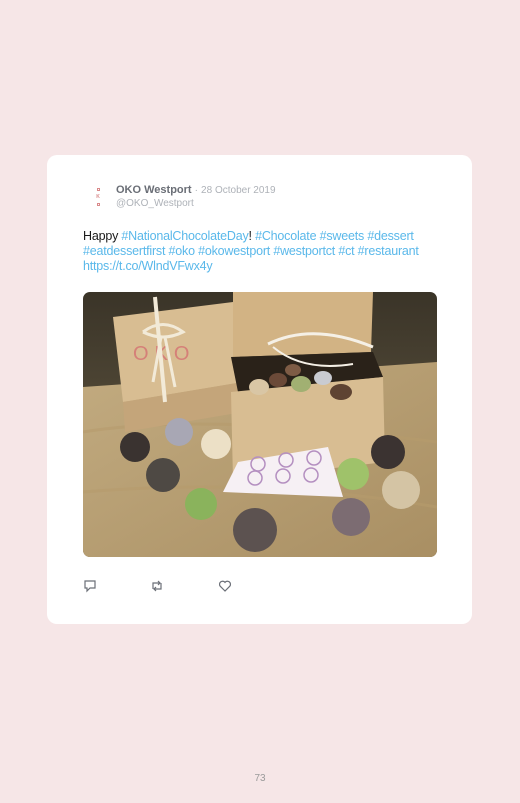  I want to click on author-name: OKO Westport, so click(154, 190).